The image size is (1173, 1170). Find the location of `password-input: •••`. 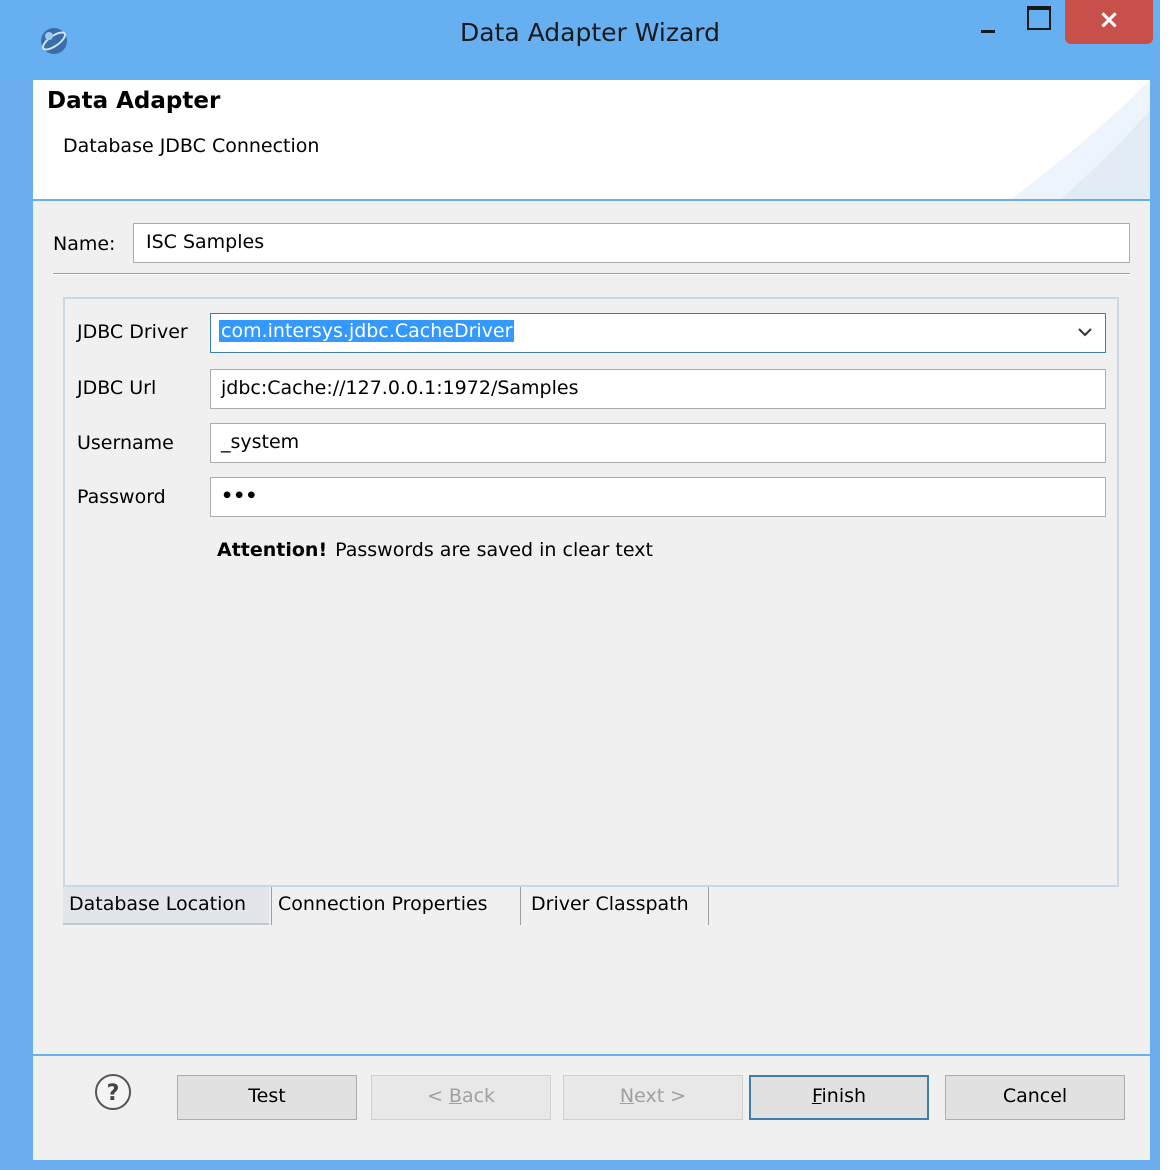

password-input: ••• is located at coordinates (658, 497).